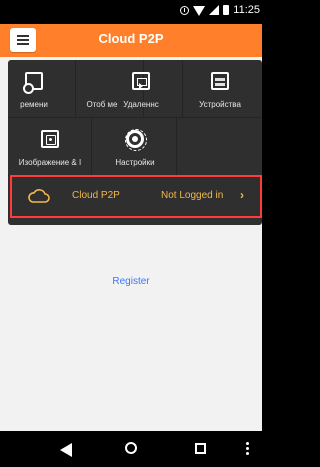  Describe the element at coordinates (199, 11) in the screenshot. I see `wifi-icon` at that location.